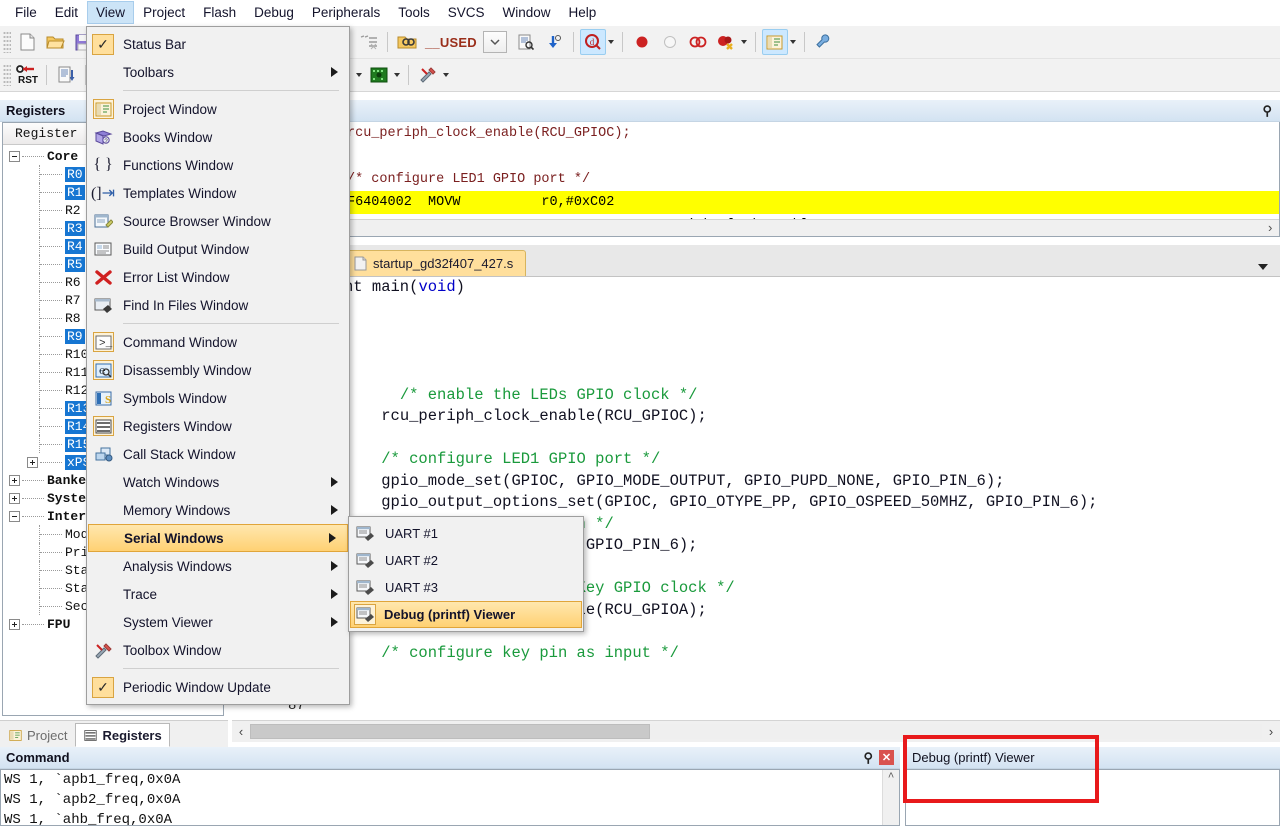 The image size is (1280, 826). I want to click on editor-horizontal-scrollbar: ‹ ›, so click(756, 731).